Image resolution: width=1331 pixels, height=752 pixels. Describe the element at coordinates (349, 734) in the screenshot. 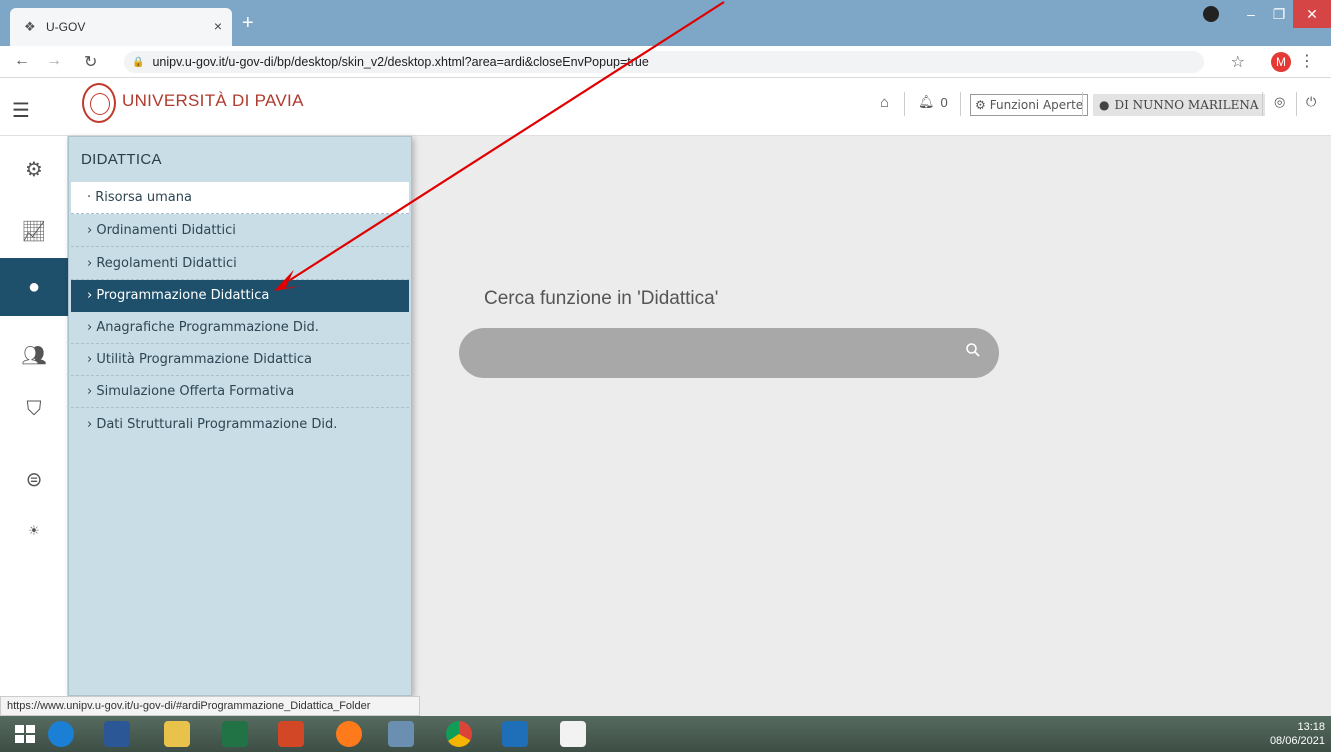

I see `firefox-icon` at that location.